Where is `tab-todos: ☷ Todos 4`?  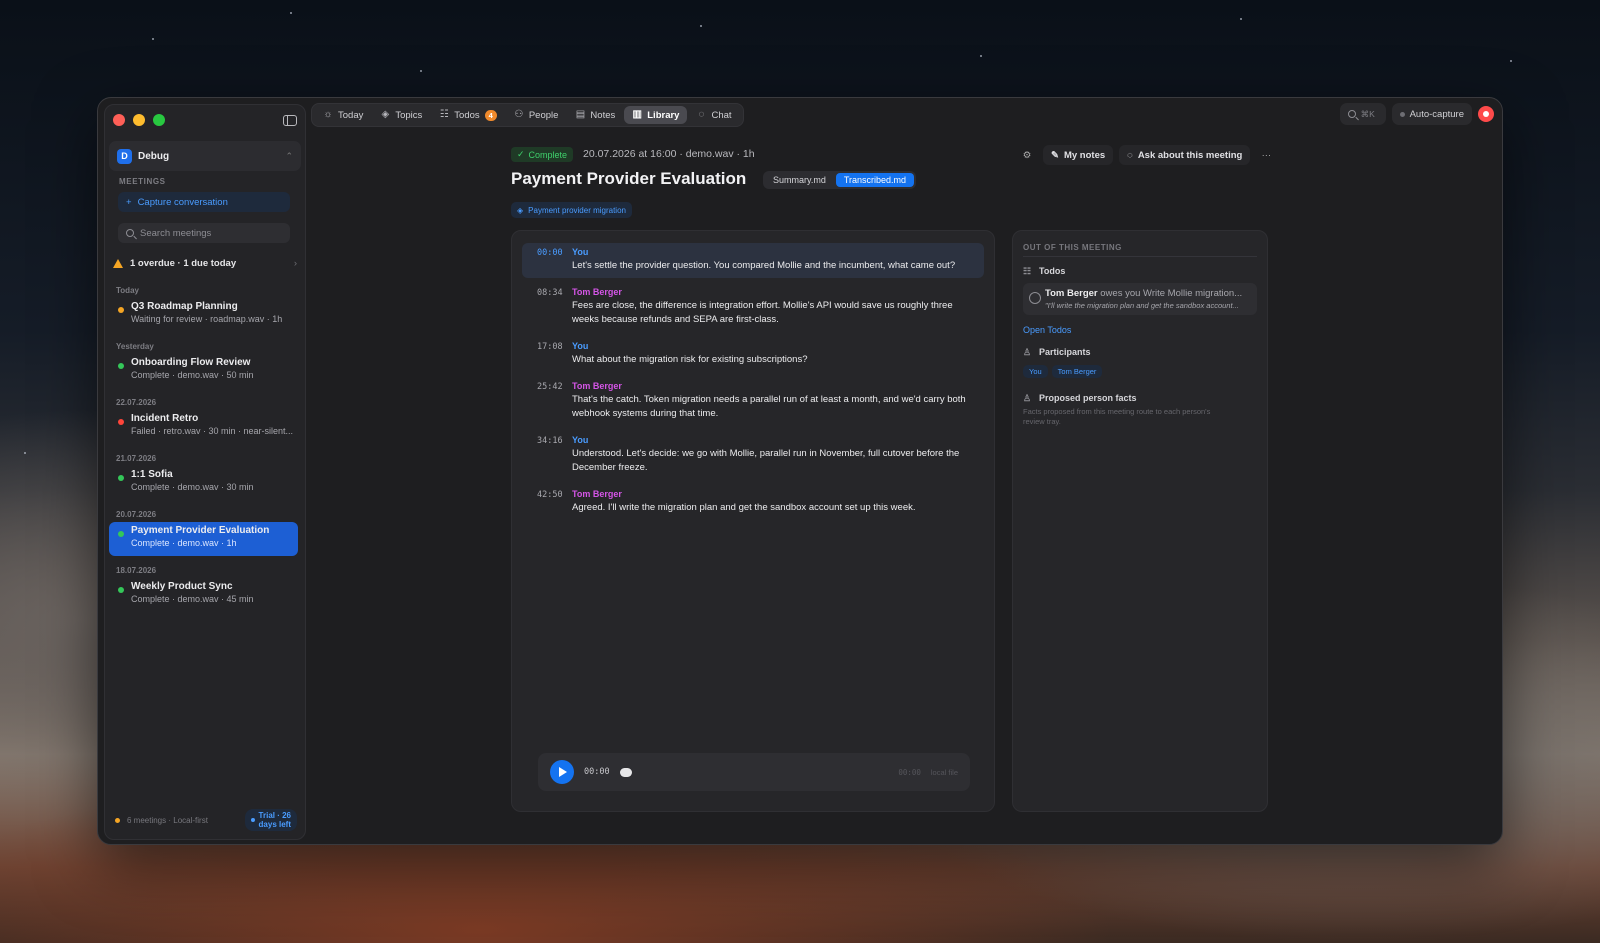
tab-todos: ☷ Todos 4 is located at coordinates (468, 115).